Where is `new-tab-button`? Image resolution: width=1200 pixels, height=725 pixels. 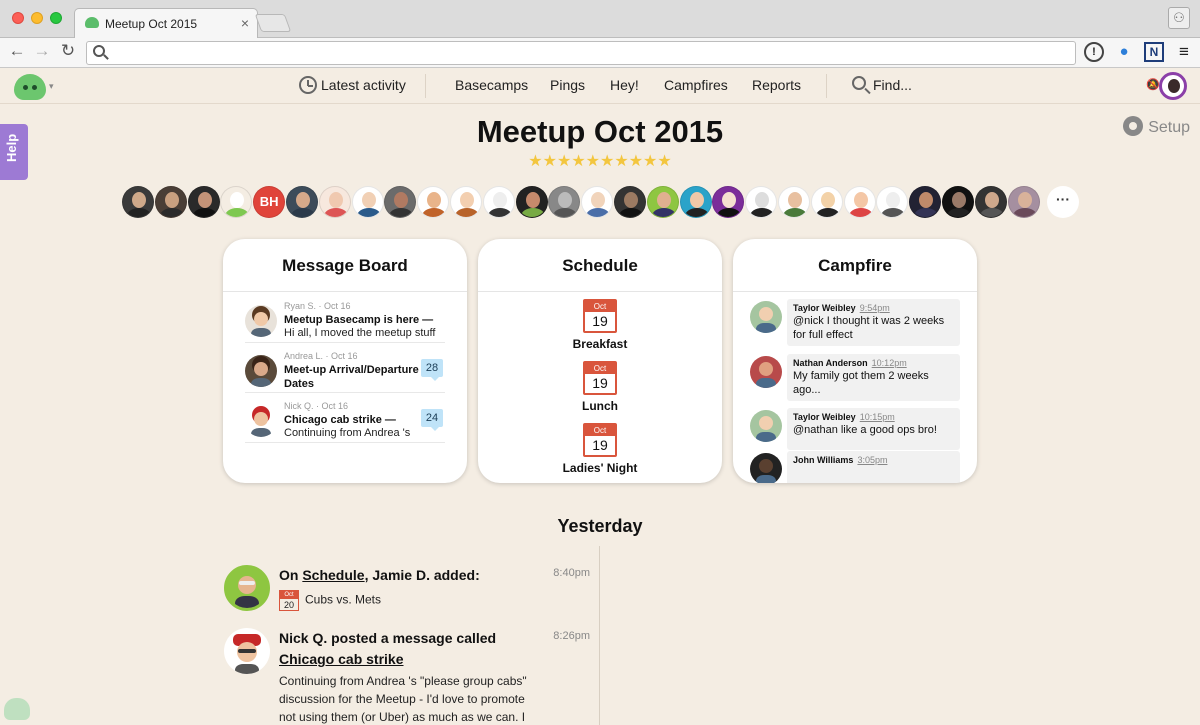 new-tab-button is located at coordinates (273, 23).